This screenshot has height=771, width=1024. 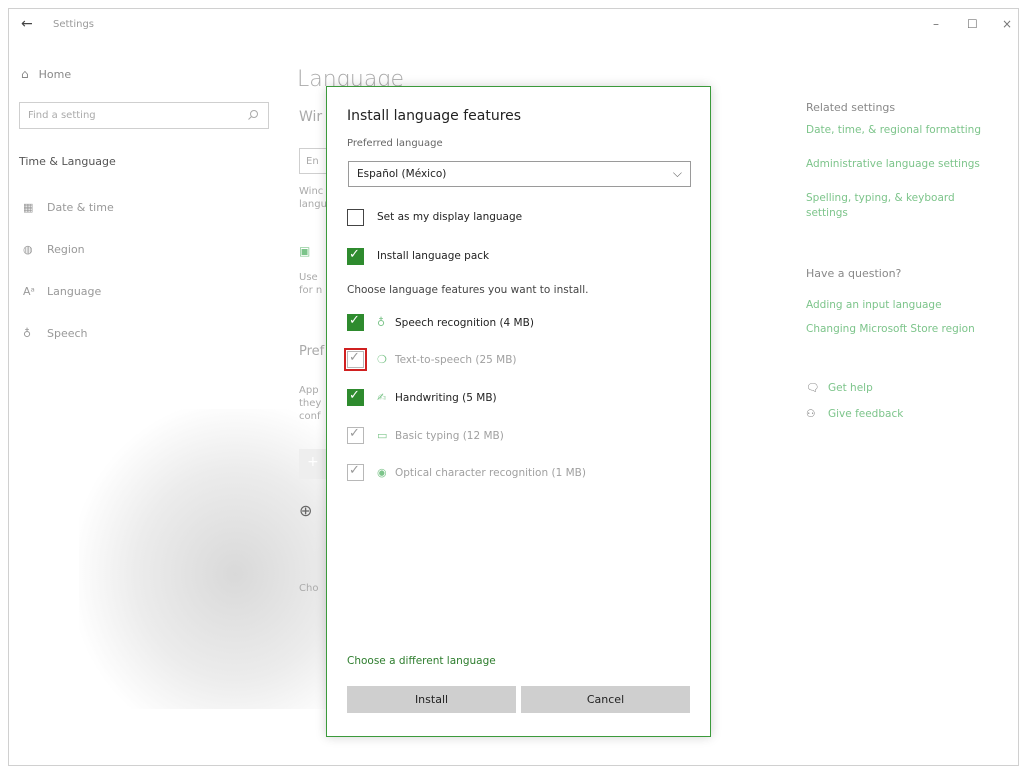 I want to click on background-text: En, so click(x=312, y=161).